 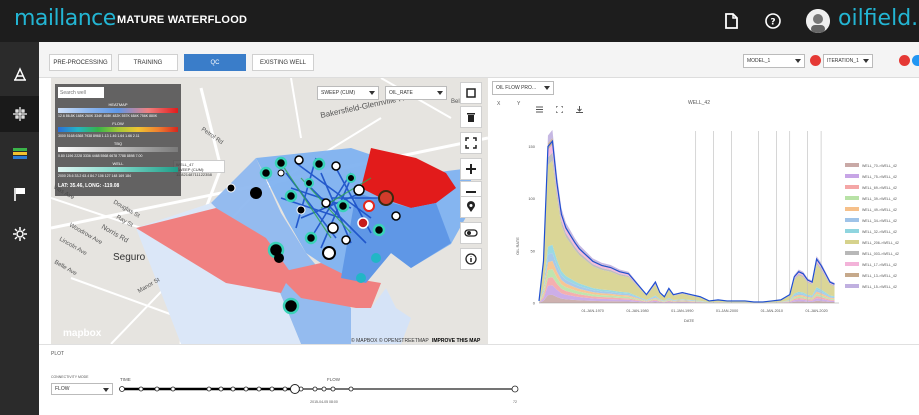 I want to click on sidebar, so click(x=19, y=228).